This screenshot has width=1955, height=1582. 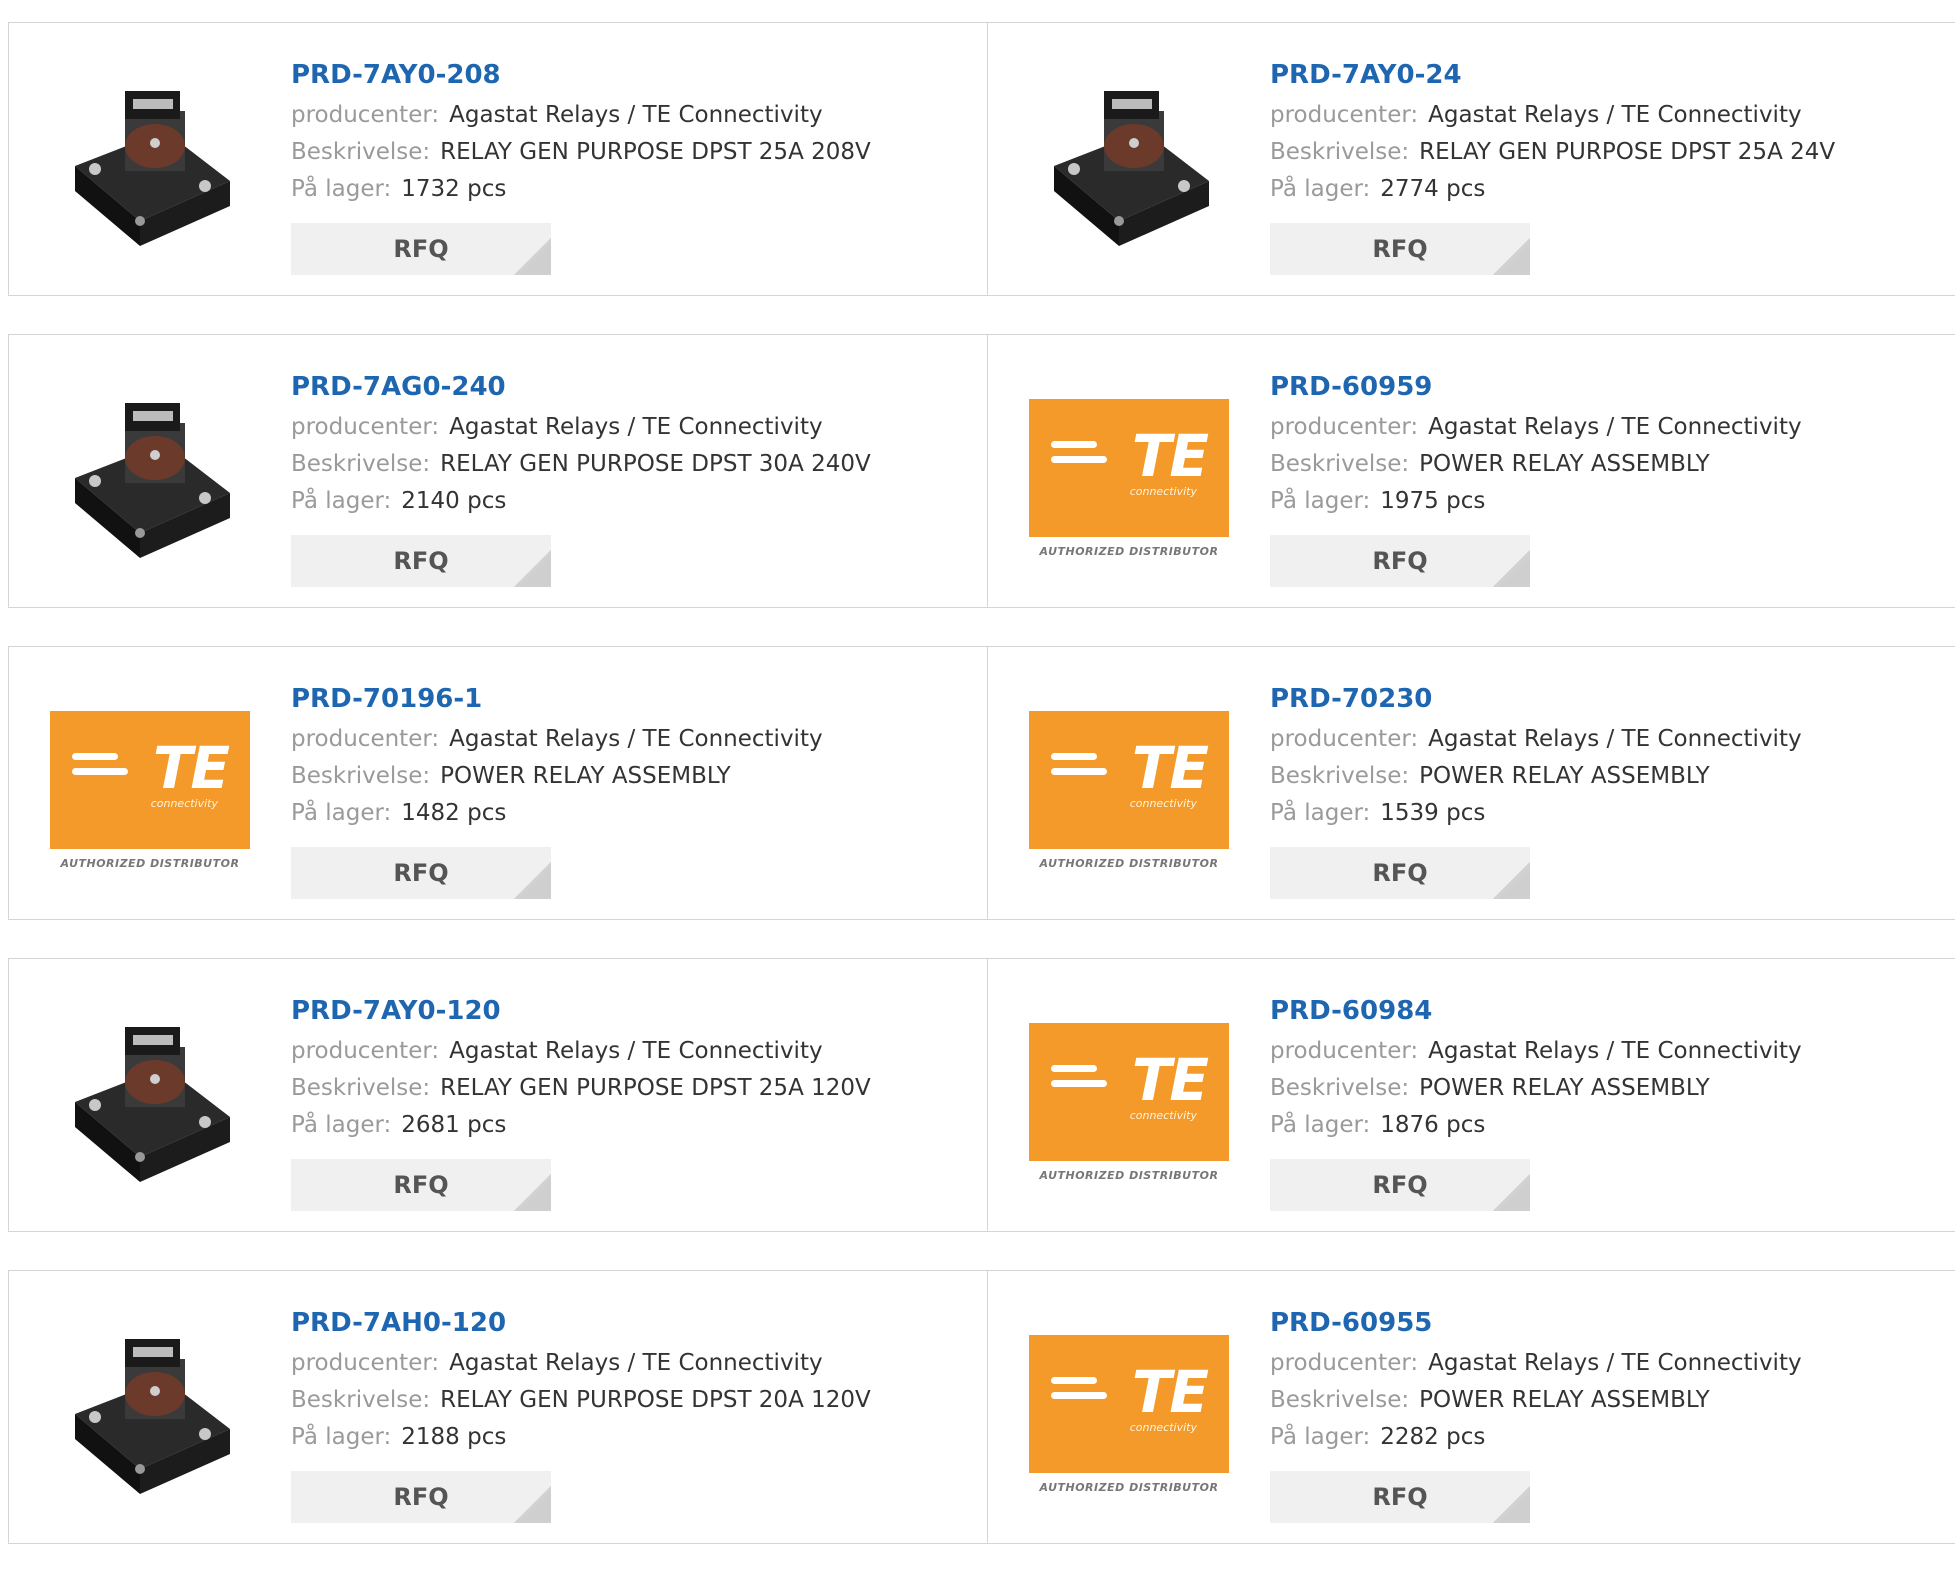 What do you see at coordinates (1536, 1011) in the screenshot?
I see `part-number-link: PRD-60984` at bounding box center [1536, 1011].